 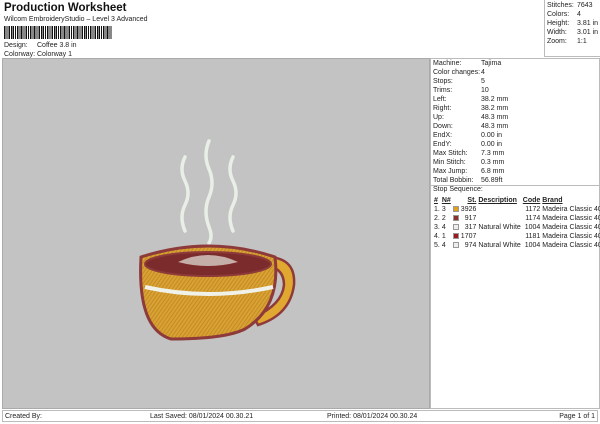 I want to click on thread-code: 1174, so click(x=533, y=218).